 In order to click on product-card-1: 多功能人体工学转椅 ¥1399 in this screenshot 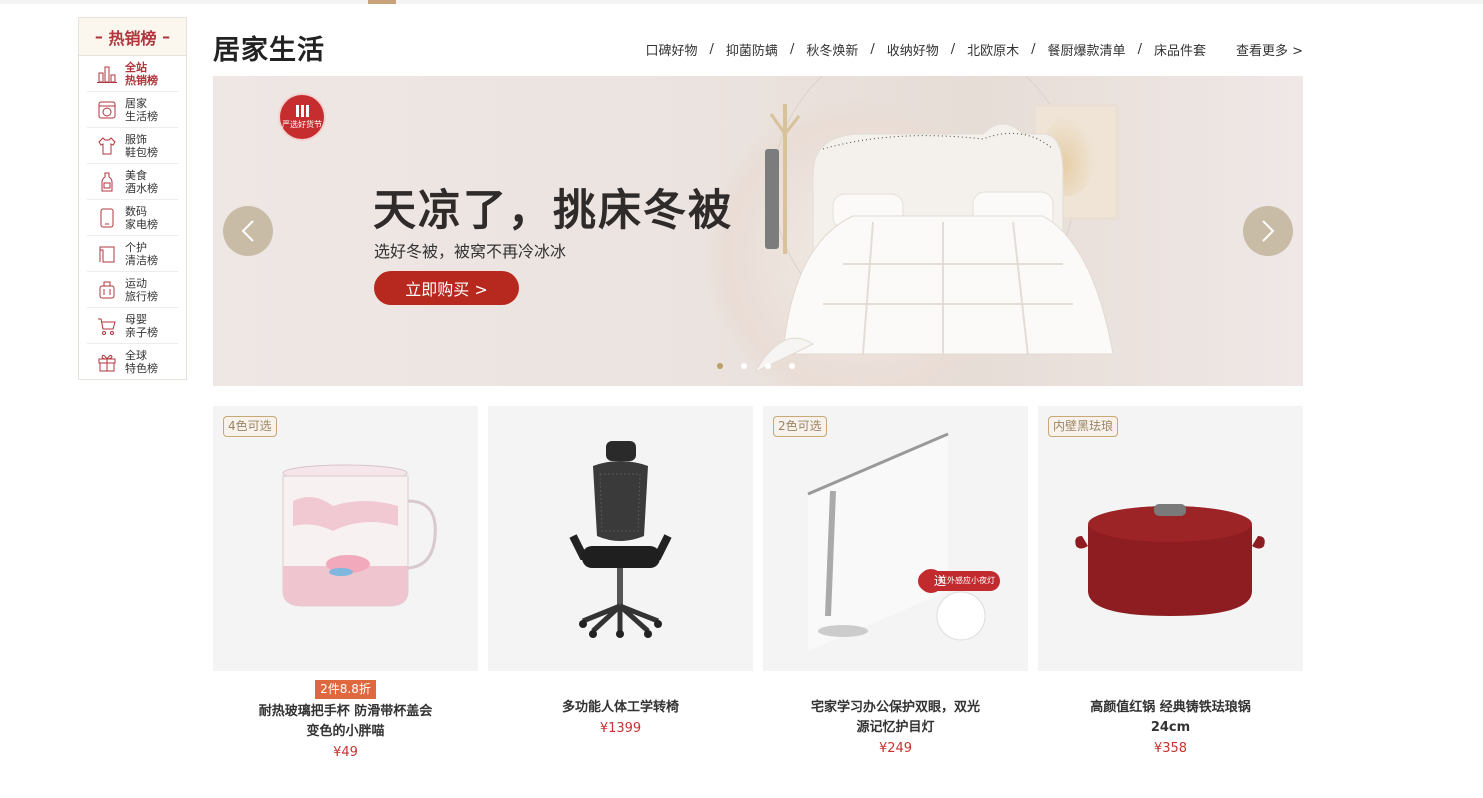, I will do `click(620, 583)`.